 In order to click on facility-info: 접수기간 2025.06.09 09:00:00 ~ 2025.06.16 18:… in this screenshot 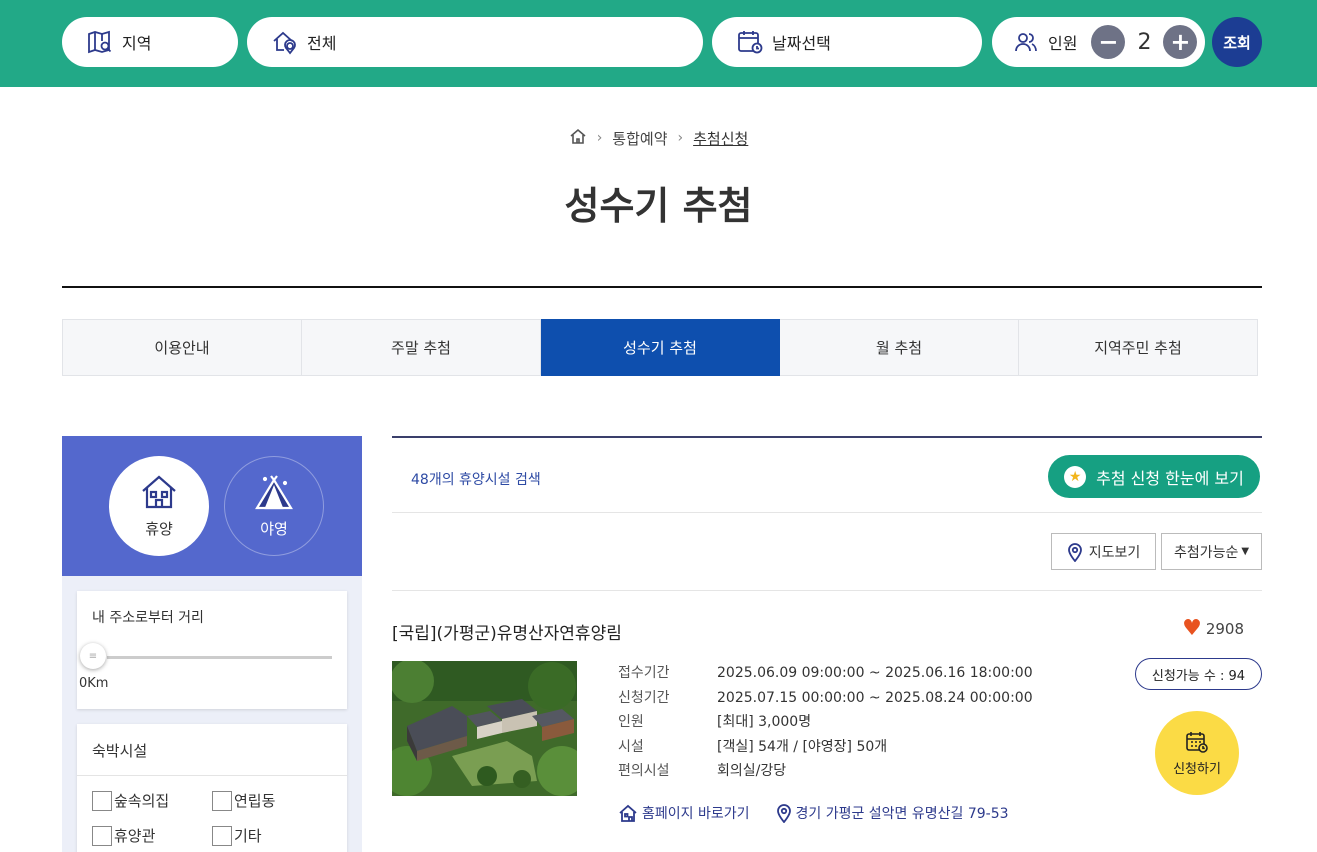, I will do `click(825, 722)`.